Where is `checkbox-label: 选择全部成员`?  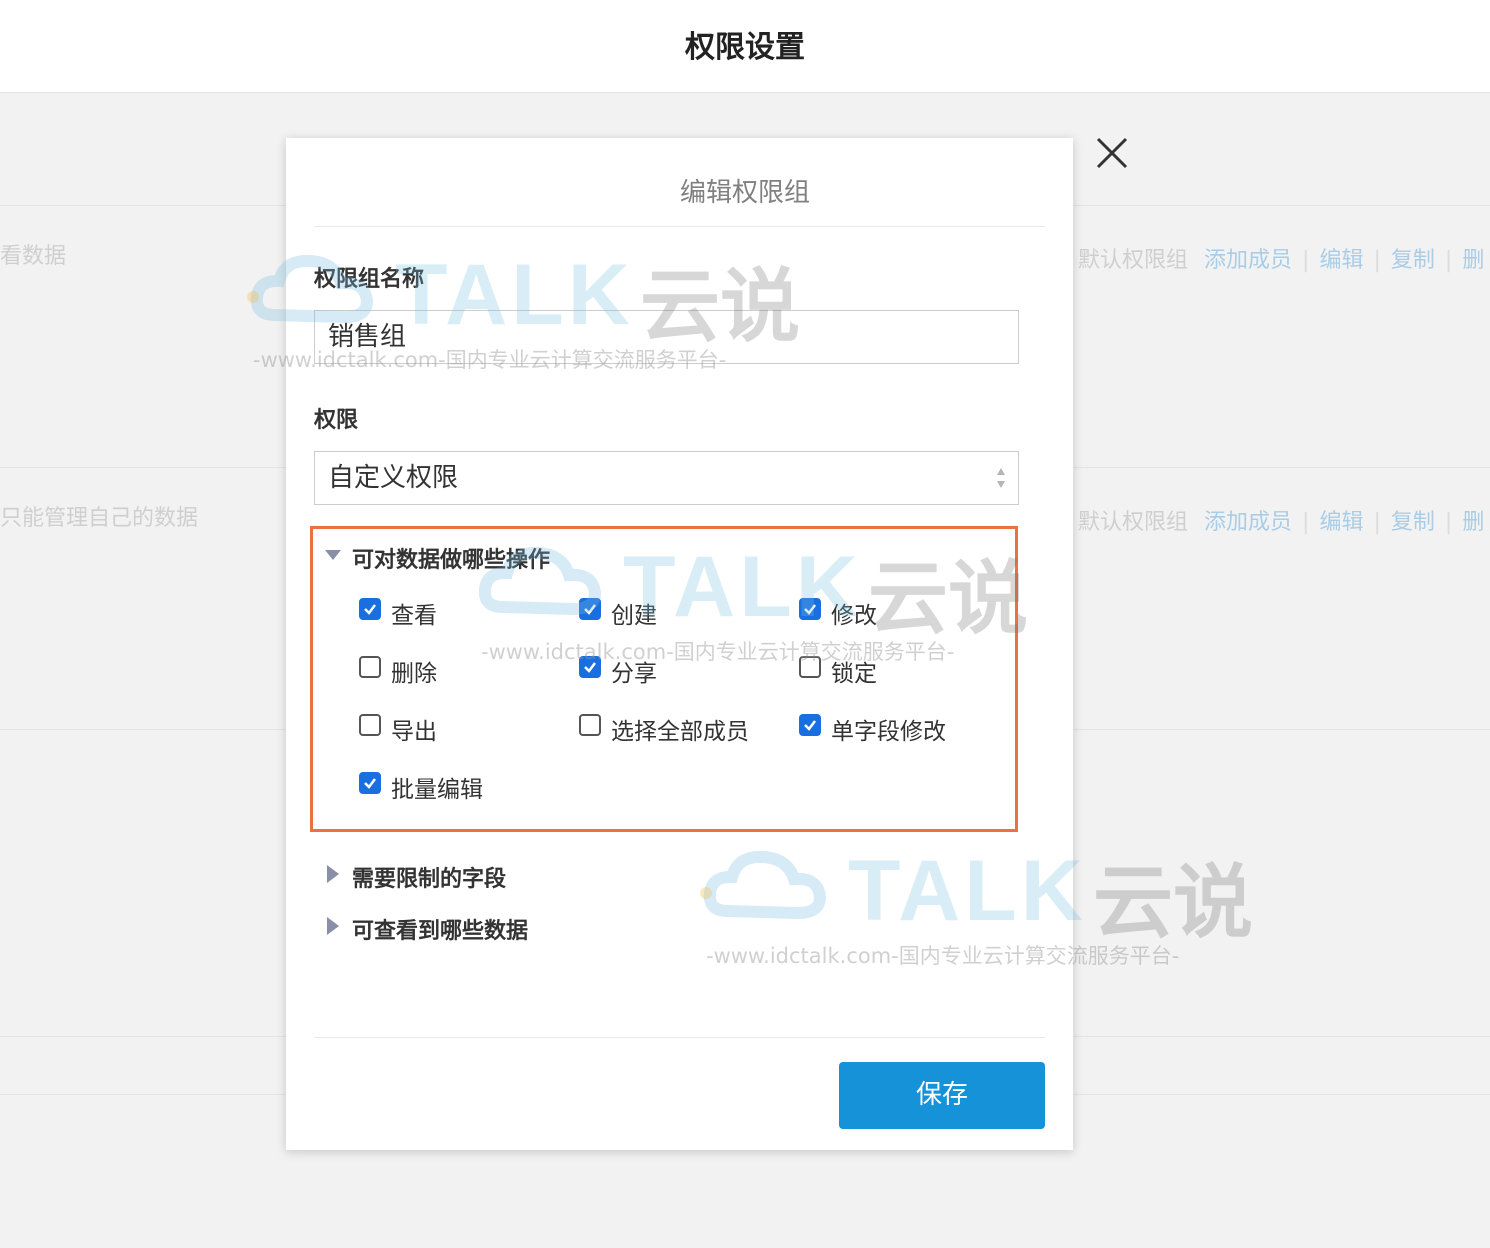
checkbox-label: 选择全部成员 is located at coordinates (680, 732).